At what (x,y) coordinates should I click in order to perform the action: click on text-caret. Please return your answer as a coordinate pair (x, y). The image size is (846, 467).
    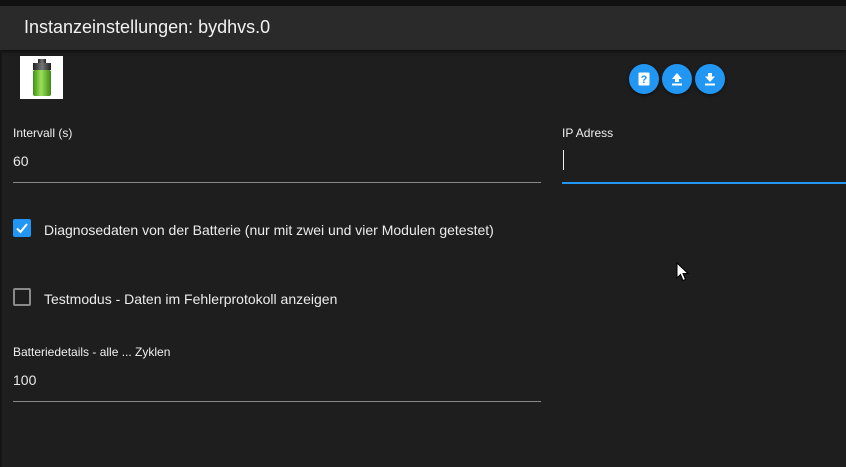
    Looking at the image, I should click on (563, 160).